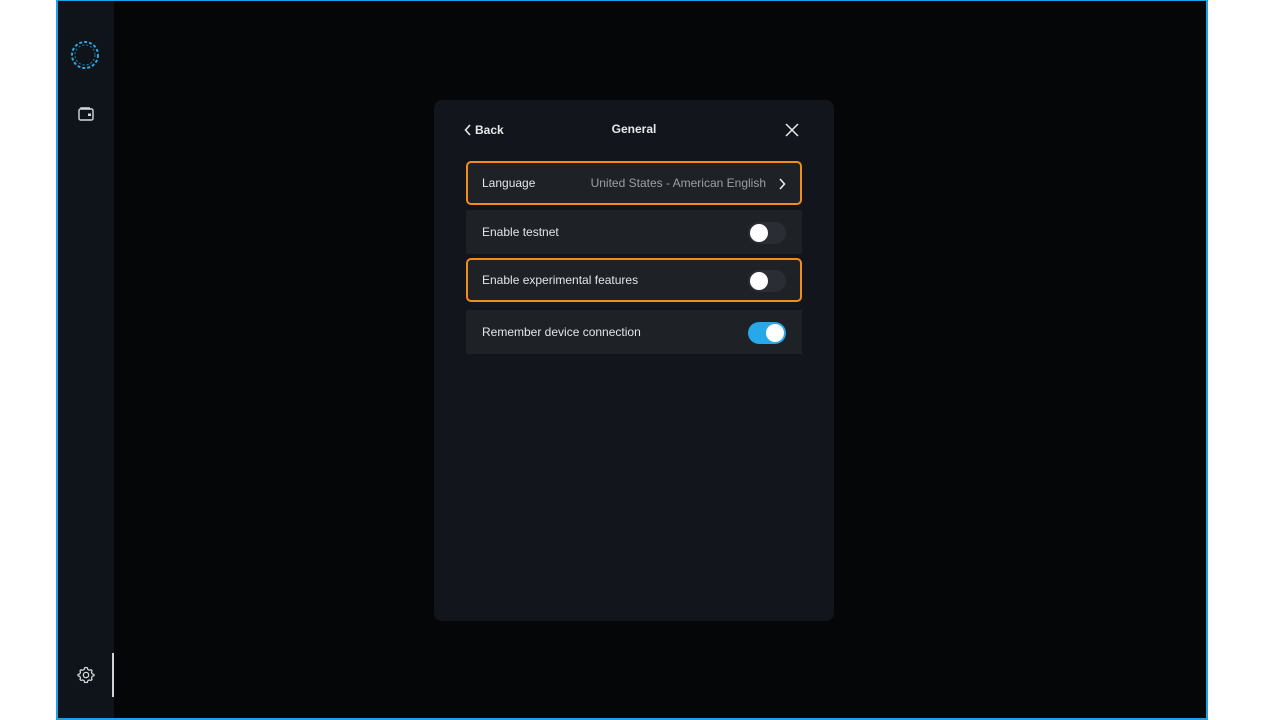 The image size is (1280, 720). What do you see at coordinates (86, 114) in the screenshot?
I see `wallet-icon` at bounding box center [86, 114].